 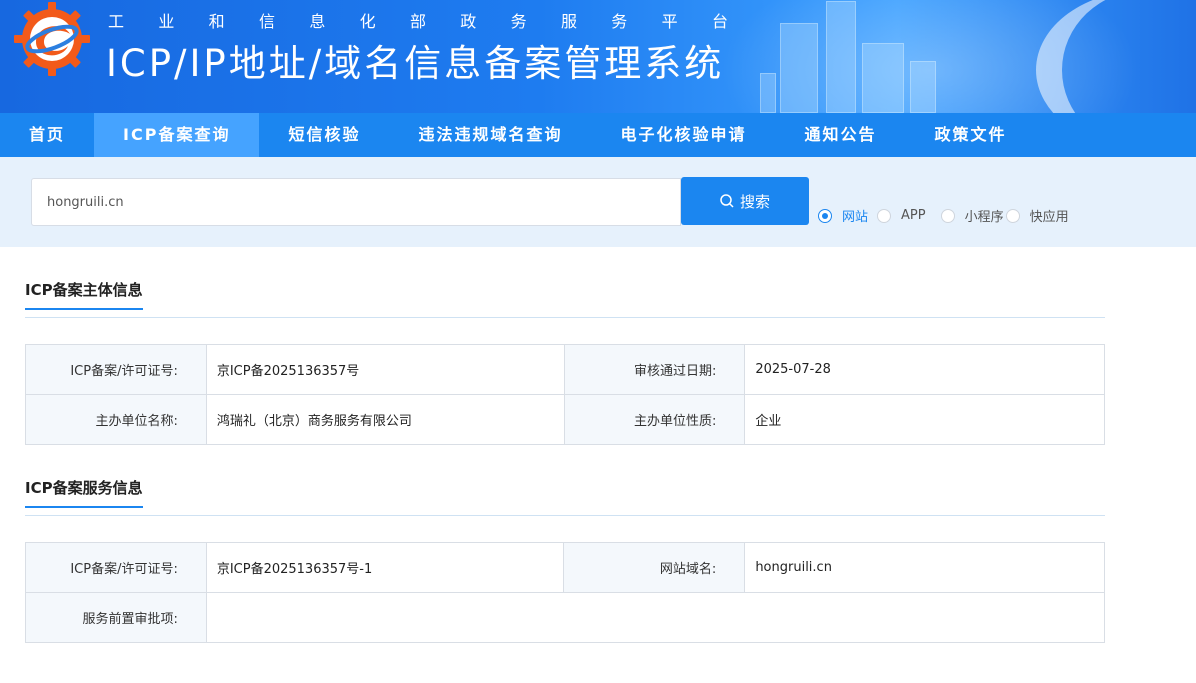 What do you see at coordinates (367, 21) in the screenshot?
I see `subtitle-char: 化` at bounding box center [367, 21].